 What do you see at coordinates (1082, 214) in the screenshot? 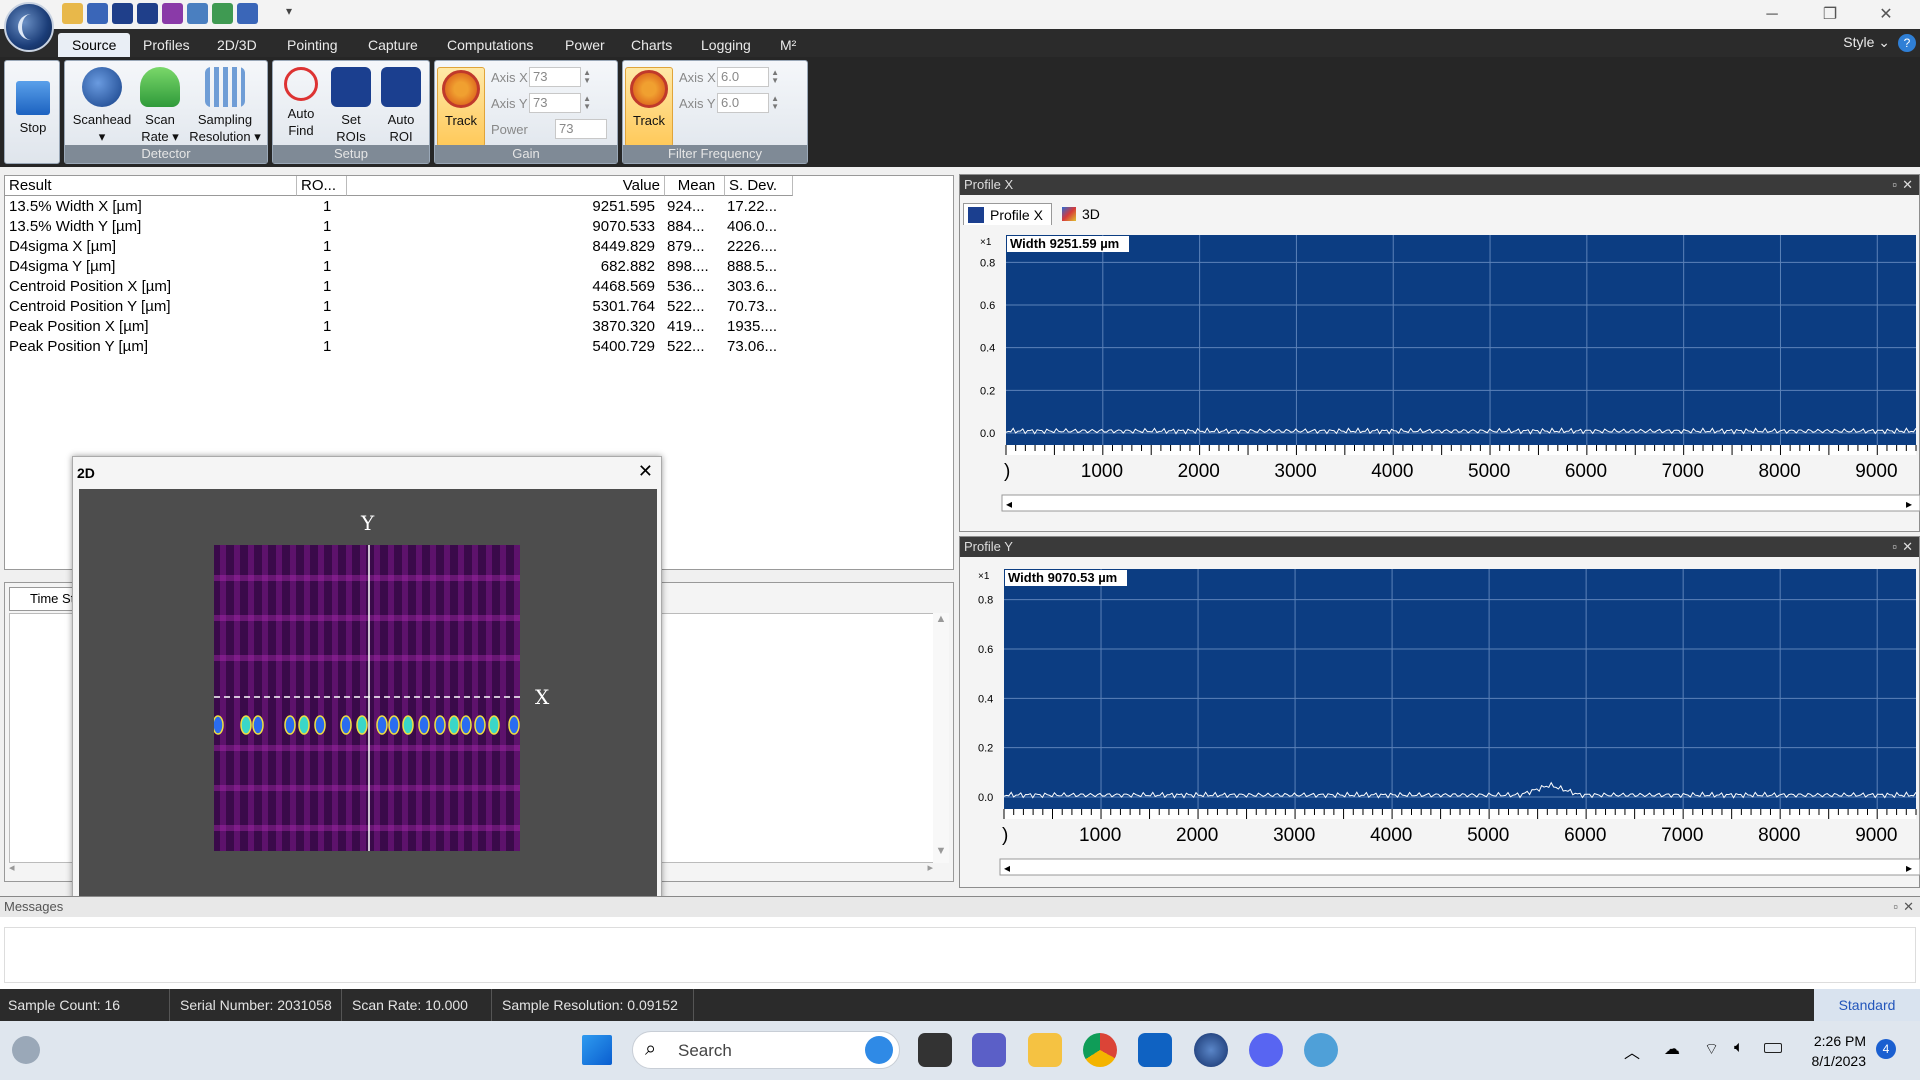
I see `tab-3d: 3D` at bounding box center [1082, 214].